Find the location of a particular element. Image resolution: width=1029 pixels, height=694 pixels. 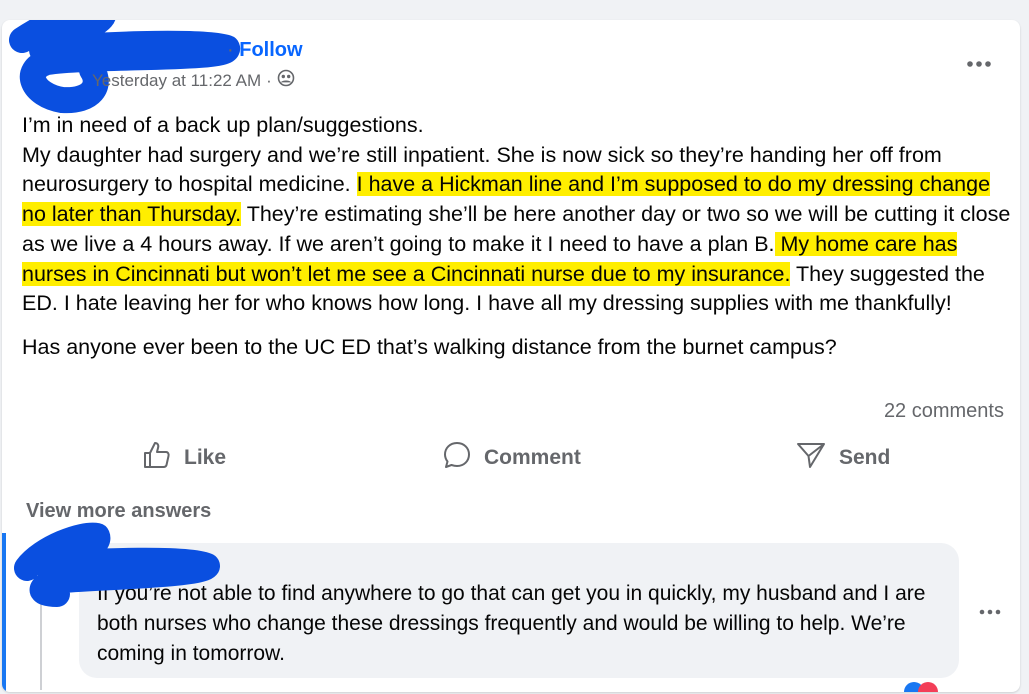

send-icon is located at coordinates (811, 458).